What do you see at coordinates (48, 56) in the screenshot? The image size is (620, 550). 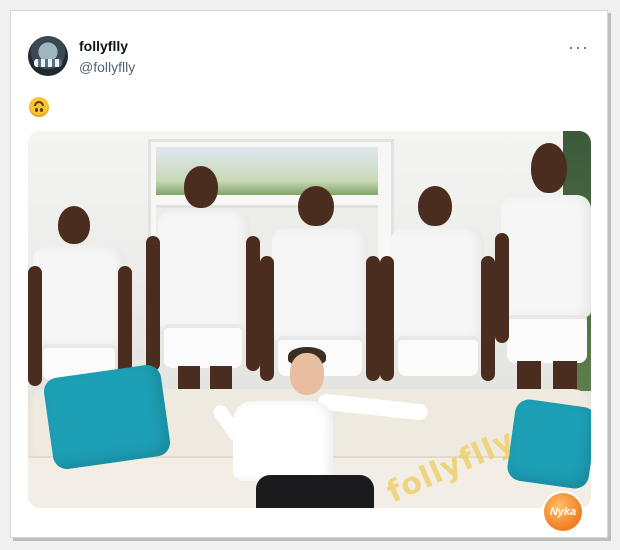 I see `avatar` at bounding box center [48, 56].